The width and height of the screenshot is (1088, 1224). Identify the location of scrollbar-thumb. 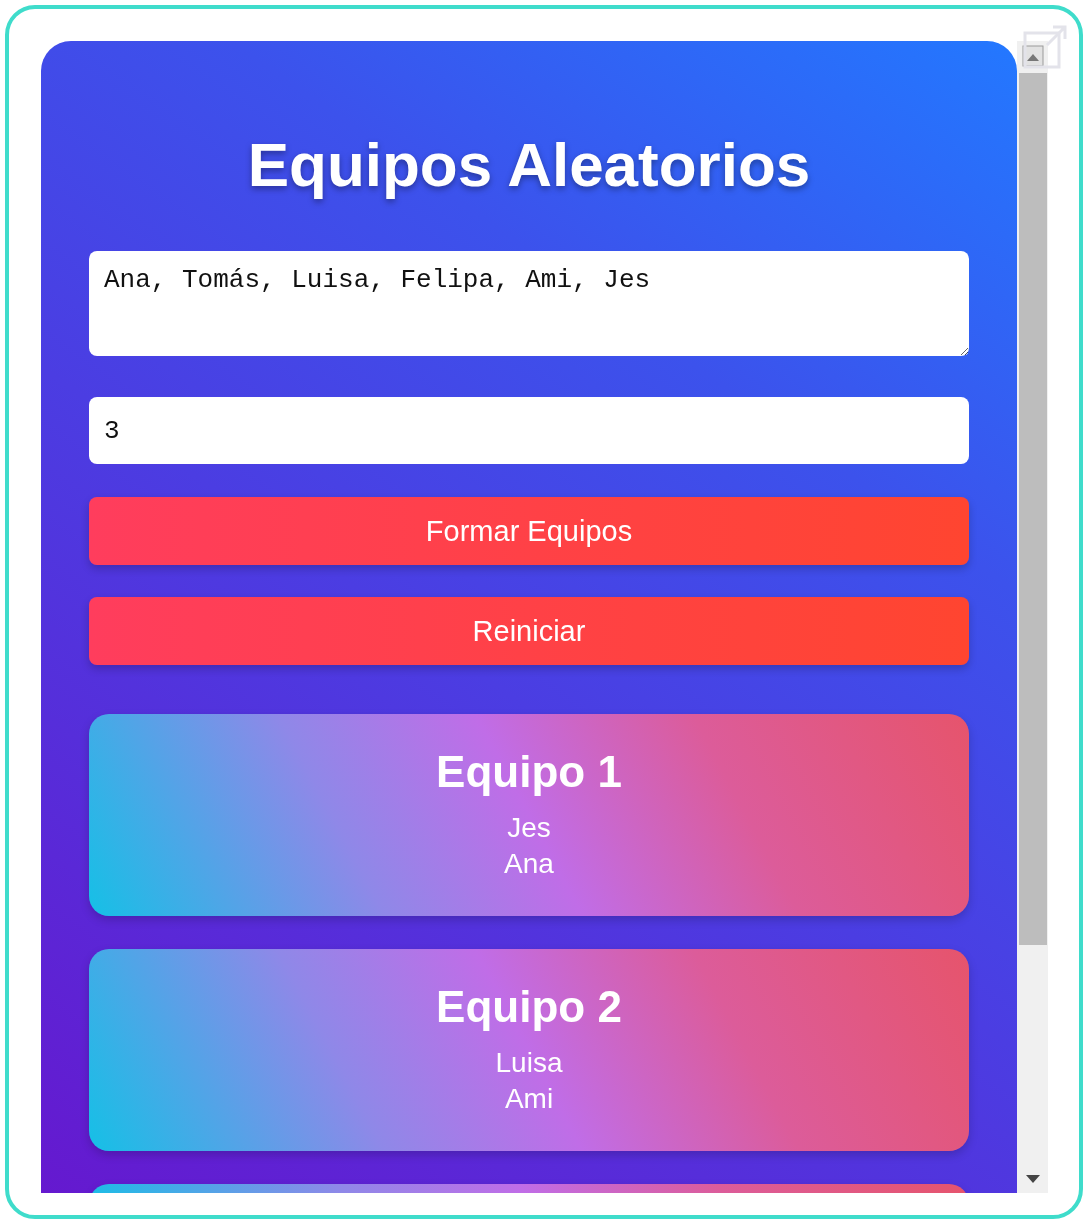
(1032, 509).